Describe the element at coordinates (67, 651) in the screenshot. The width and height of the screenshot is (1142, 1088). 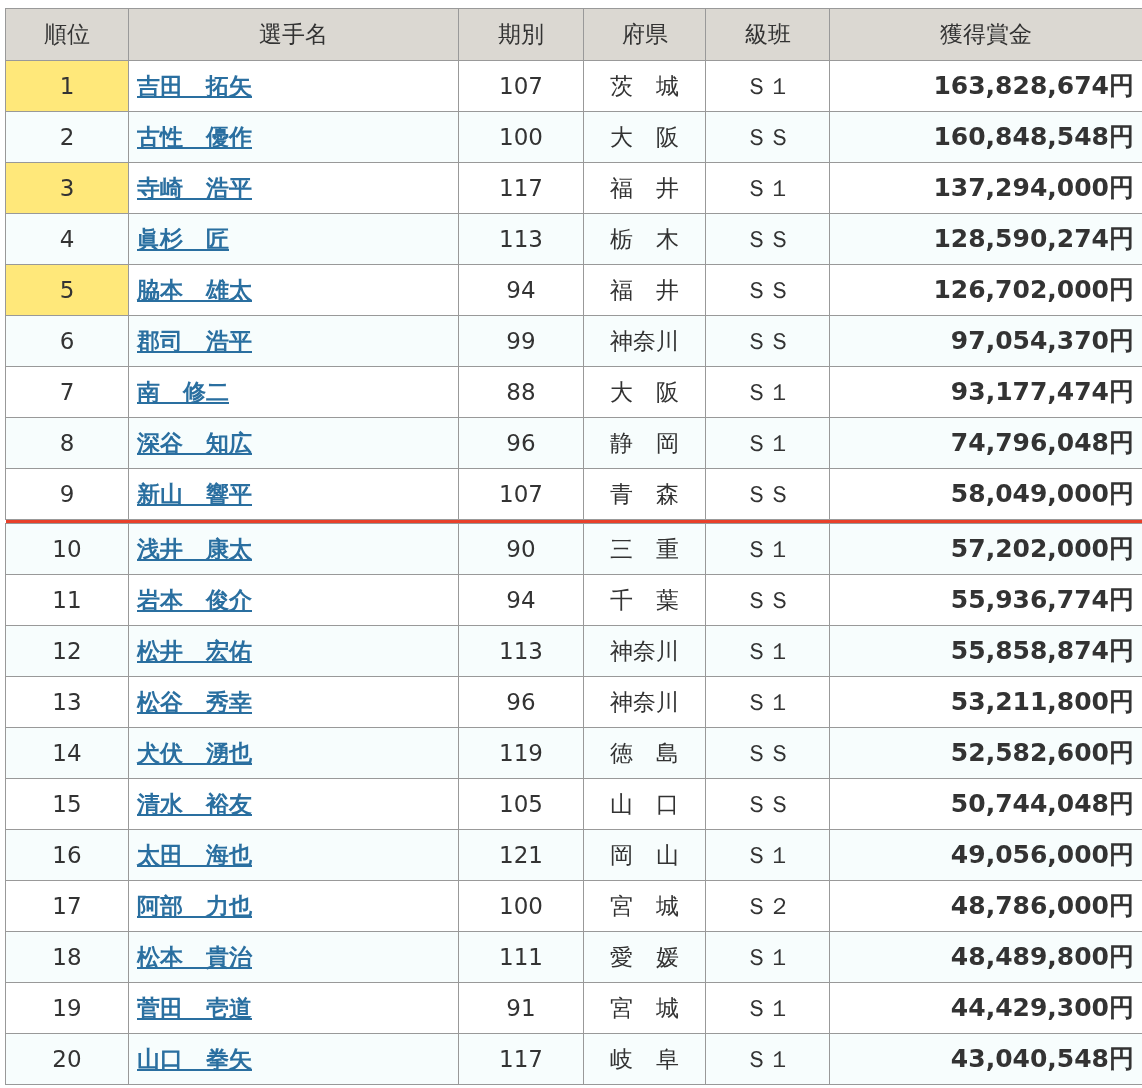
I see `rank-cell: 12` at that location.